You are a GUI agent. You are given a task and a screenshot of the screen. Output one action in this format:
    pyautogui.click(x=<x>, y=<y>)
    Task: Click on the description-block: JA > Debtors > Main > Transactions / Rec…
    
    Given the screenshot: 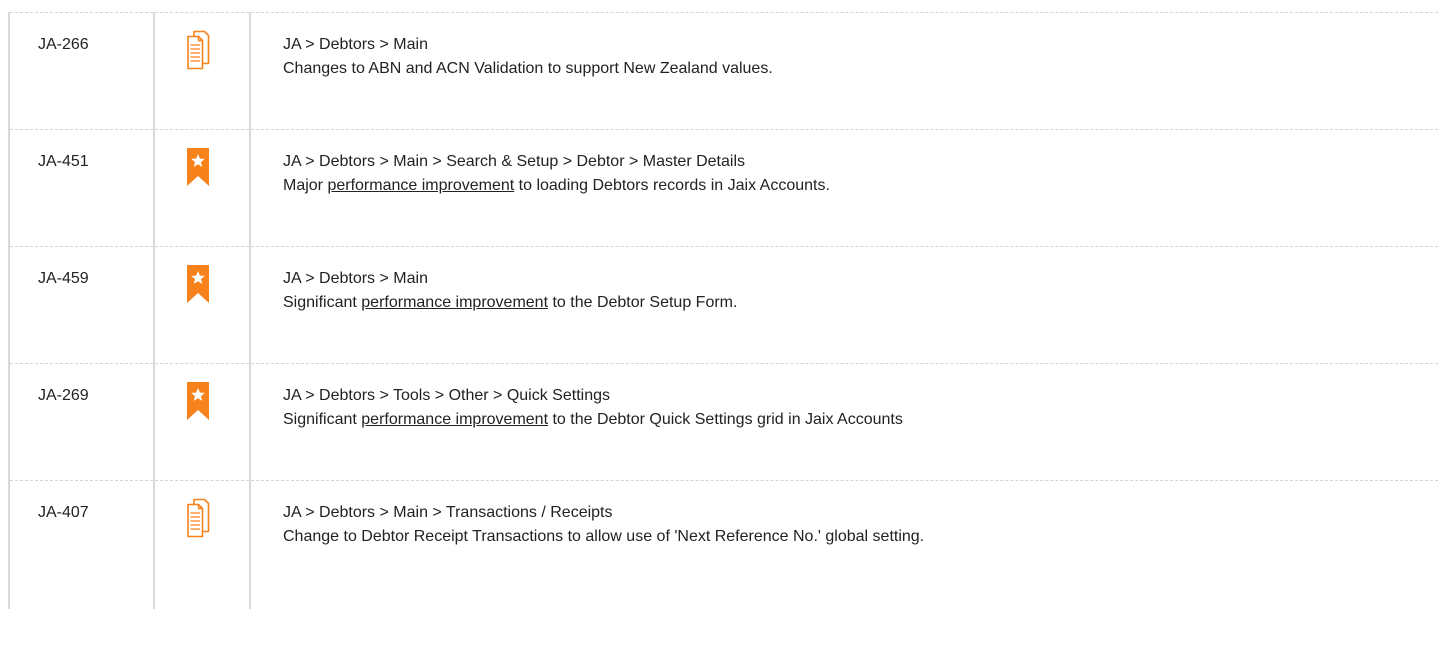 What is the action you would take?
    pyautogui.click(x=844, y=515)
    